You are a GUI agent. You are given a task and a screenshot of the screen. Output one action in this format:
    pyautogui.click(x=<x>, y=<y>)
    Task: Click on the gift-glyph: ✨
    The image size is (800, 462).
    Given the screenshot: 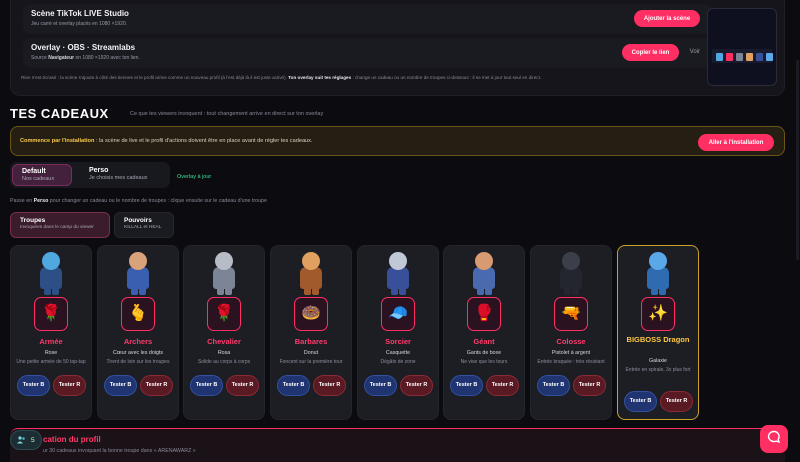 What is the action you would take?
    pyautogui.click(x=658, y=313)
    